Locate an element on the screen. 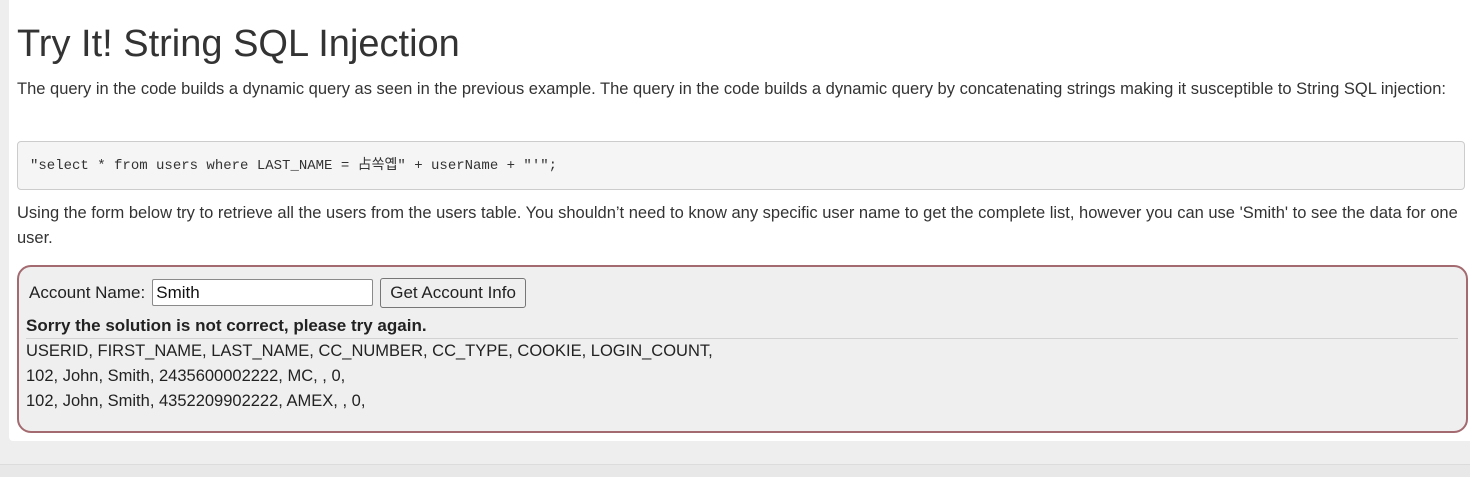 The height and width of the screenshot is (477, 1470). page-footer-strip is located at coordinates (735, 470).